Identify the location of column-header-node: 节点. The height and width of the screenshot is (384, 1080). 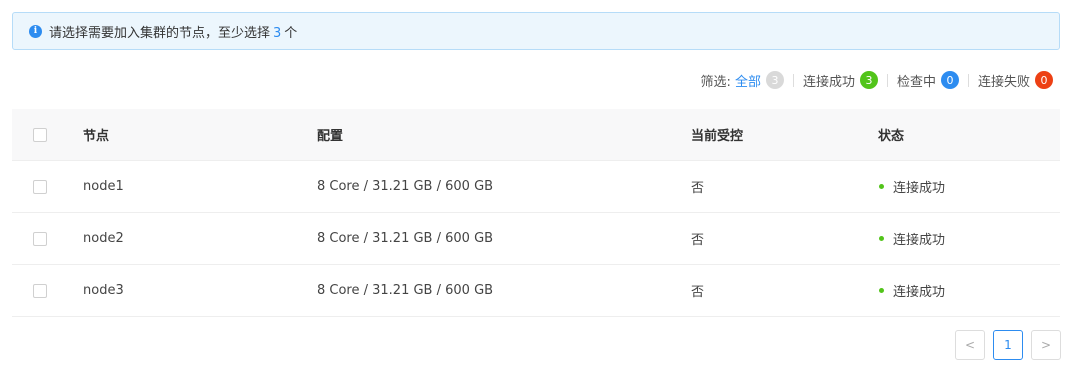
(96, 136).